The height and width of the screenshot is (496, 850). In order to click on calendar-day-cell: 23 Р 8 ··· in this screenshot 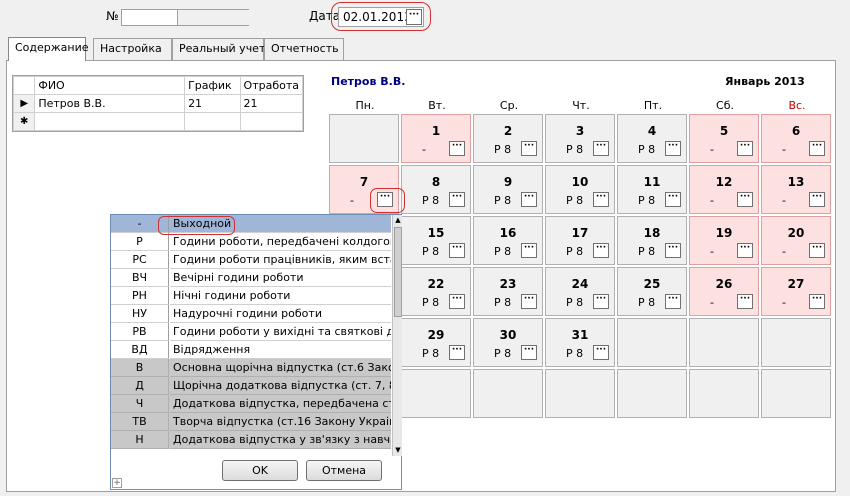, I will do `click(508, 291)`.